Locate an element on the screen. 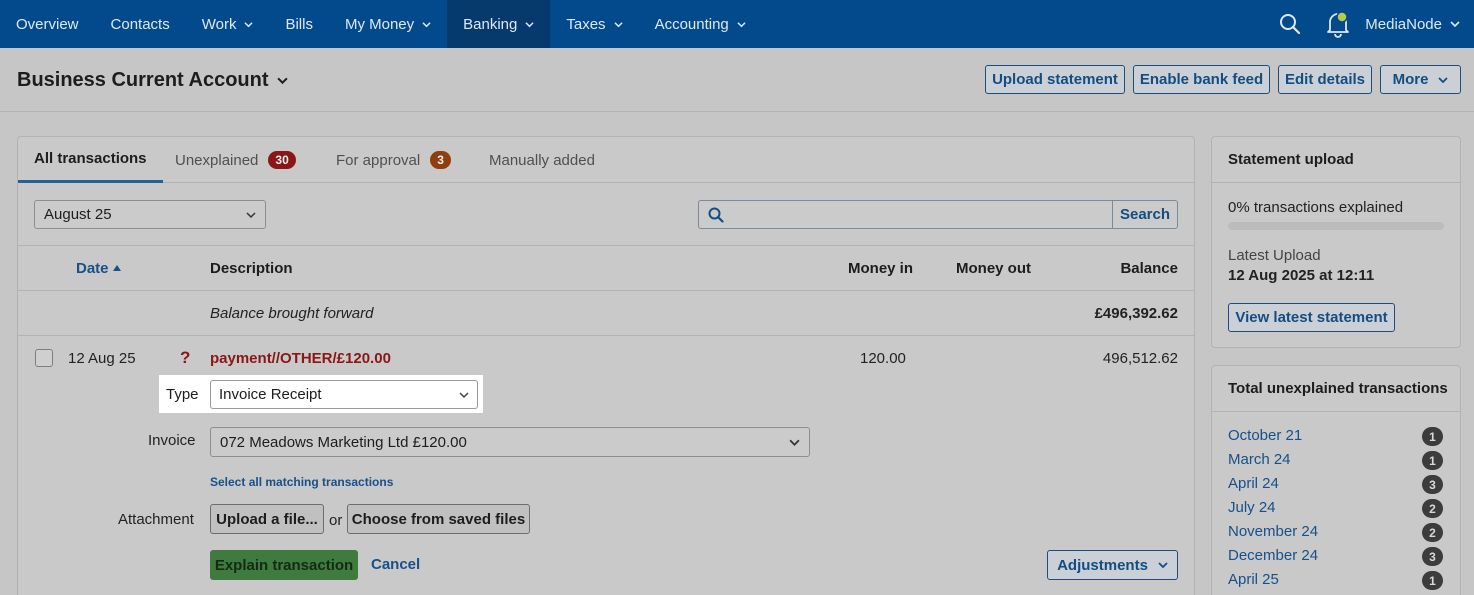 The width and height of the screenshot is (1474, 595). transaction-money-in: 120.00 is located at coordinates (883, 358).